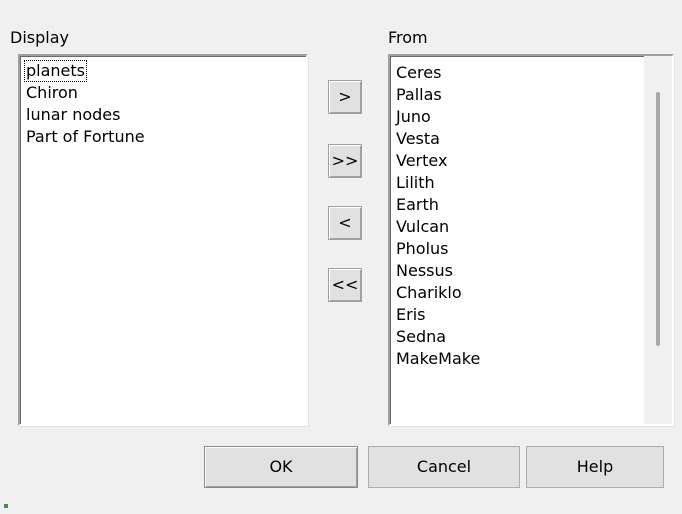 The image size is (682, 514). What do you see at coordinates (421, 337) in the screenshot?
I see `from-item: Sedna` at bounding box center [421, 337].